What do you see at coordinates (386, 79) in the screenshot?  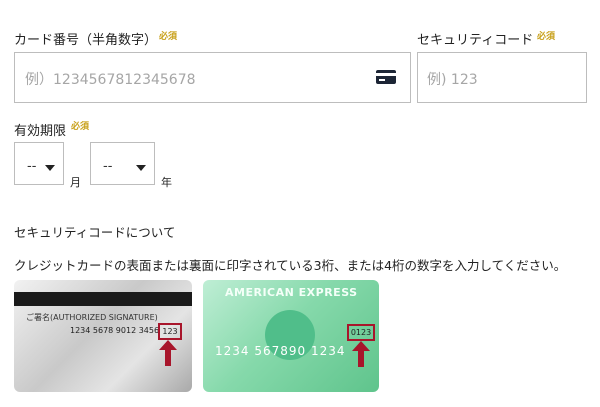 I see `credit-card-icon` at bounding box center [386, 79].